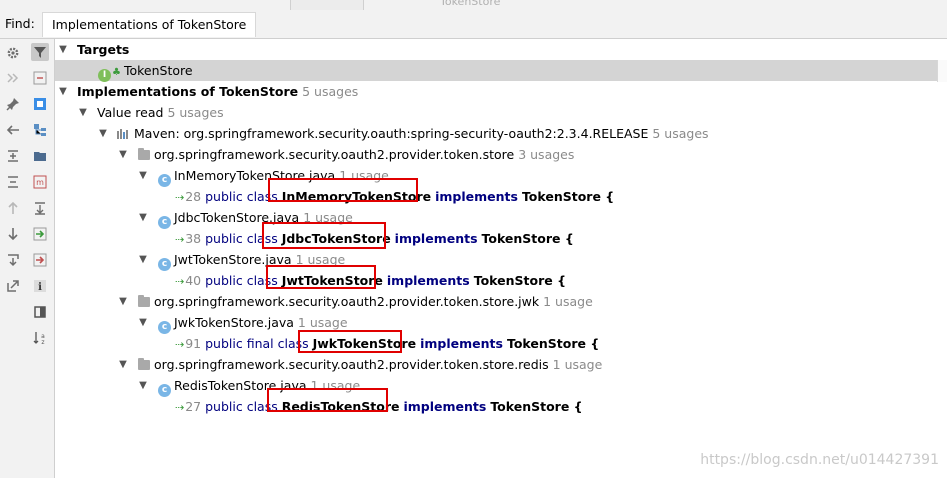 This screenshot has height=478, width=947. I want to click on watermark: https://blog.csdn.net/u014427391, so click(819, 460).